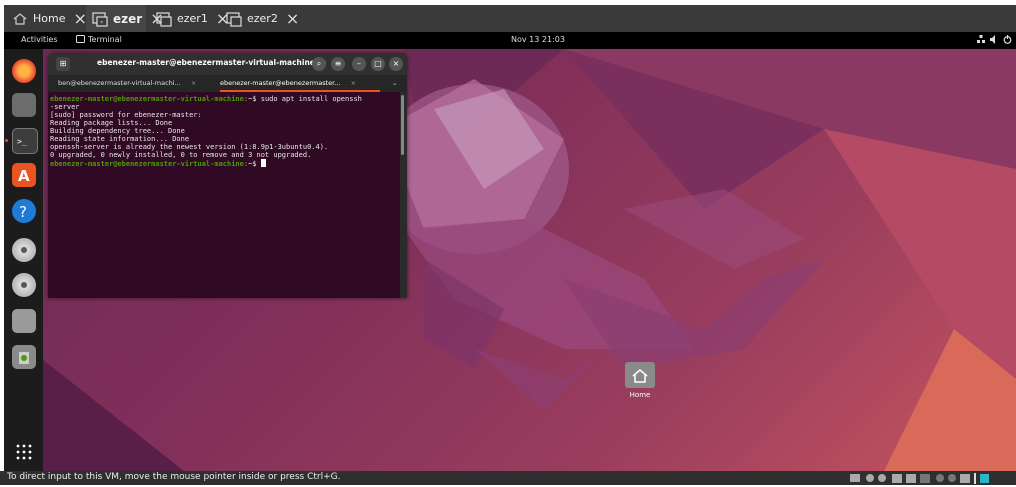 The height and width of the screenshot is (487, 1016). I want to click on terminal-icon: >_, so click(25, 141).